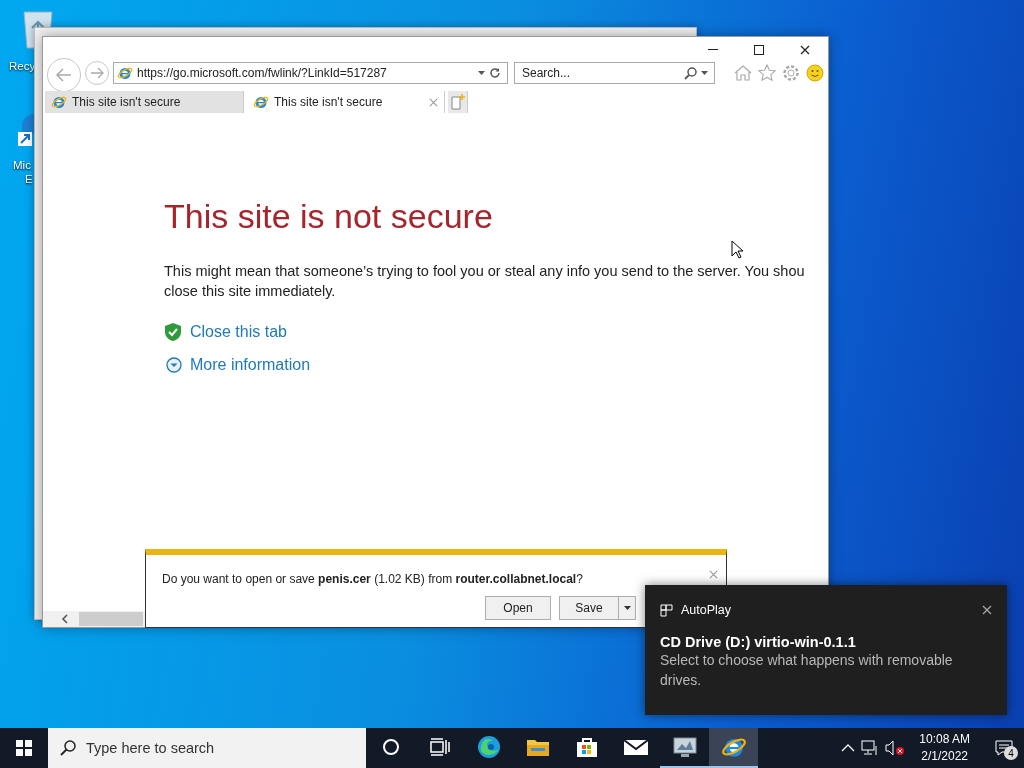 The width and height of the screenshot is (1024, 768). Describe the element at coordinates (743, 73) in the screenshot. I see `home-icon` at that location.